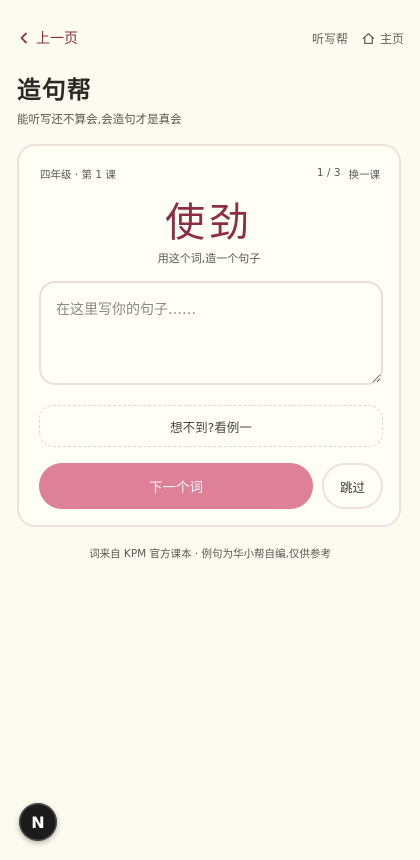  I want to click on home-label: 主页, so click(391, 38).